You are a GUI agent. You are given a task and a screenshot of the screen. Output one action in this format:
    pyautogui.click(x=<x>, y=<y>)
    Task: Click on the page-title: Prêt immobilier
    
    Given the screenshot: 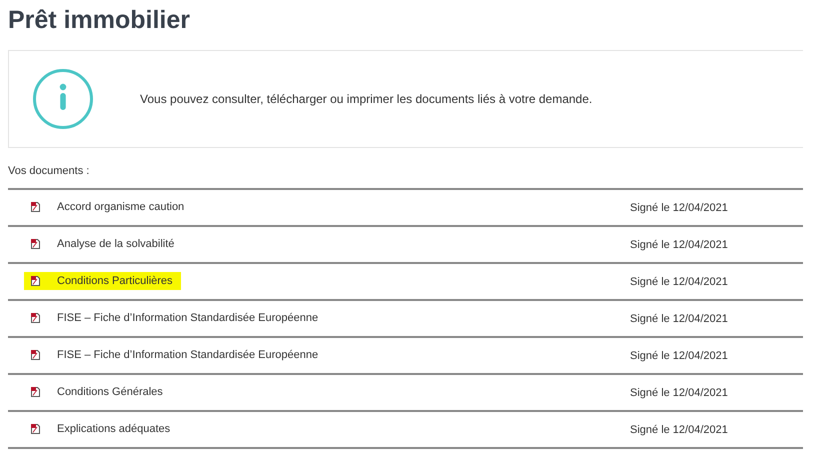 What is the action you would take?
    pyautogui.click(x=99, y=20)
    